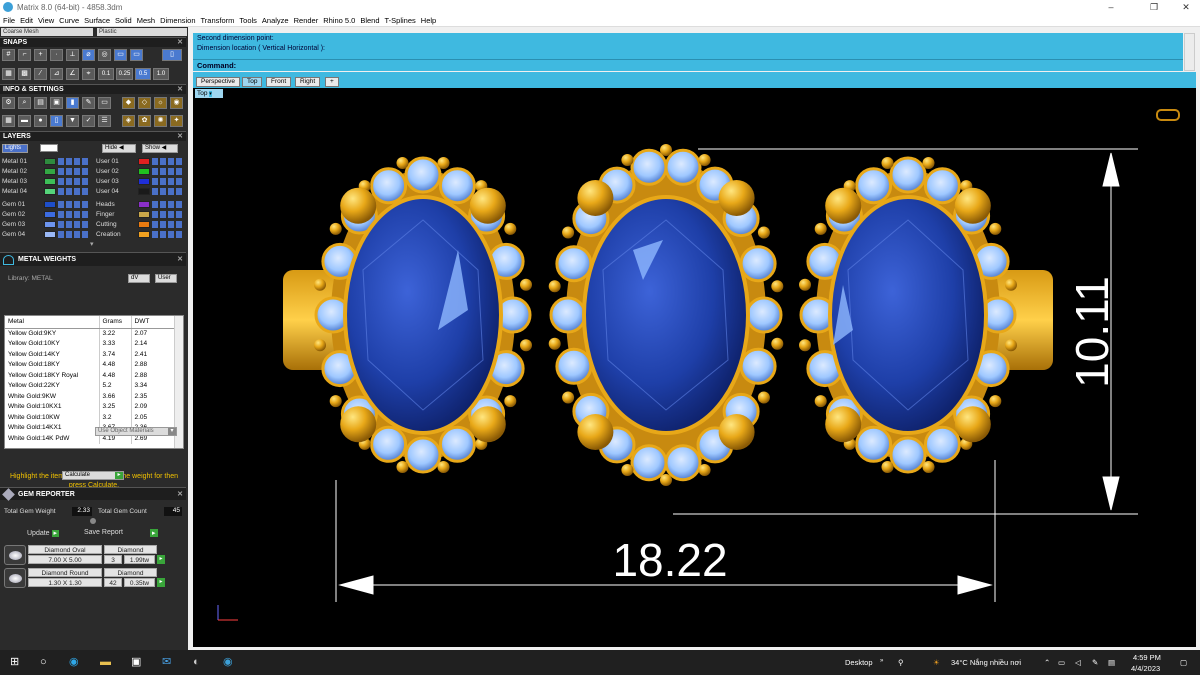  I want to click on layer-row: User 02, so click(141, 171).